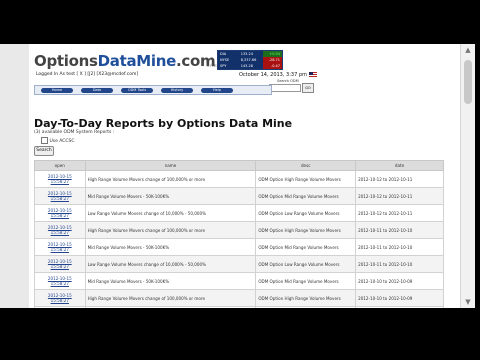 This screenshot has height=360, width=480. Describe the element at coordinates (217, 90) in the screenshot. I see `nav-item-help: Help` at that location.